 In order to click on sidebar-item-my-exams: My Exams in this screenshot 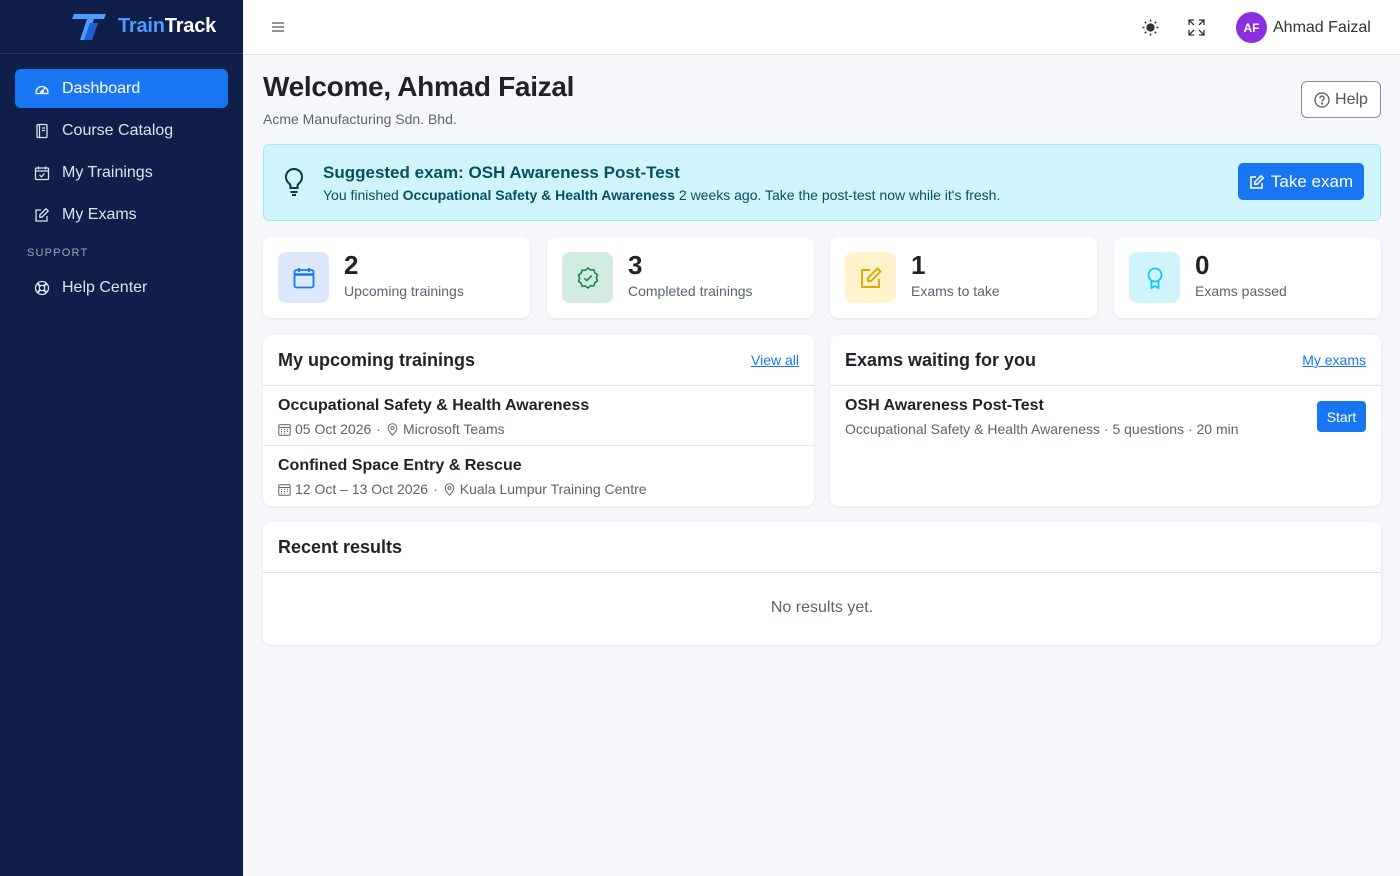, I will do `click(121, 214)`.